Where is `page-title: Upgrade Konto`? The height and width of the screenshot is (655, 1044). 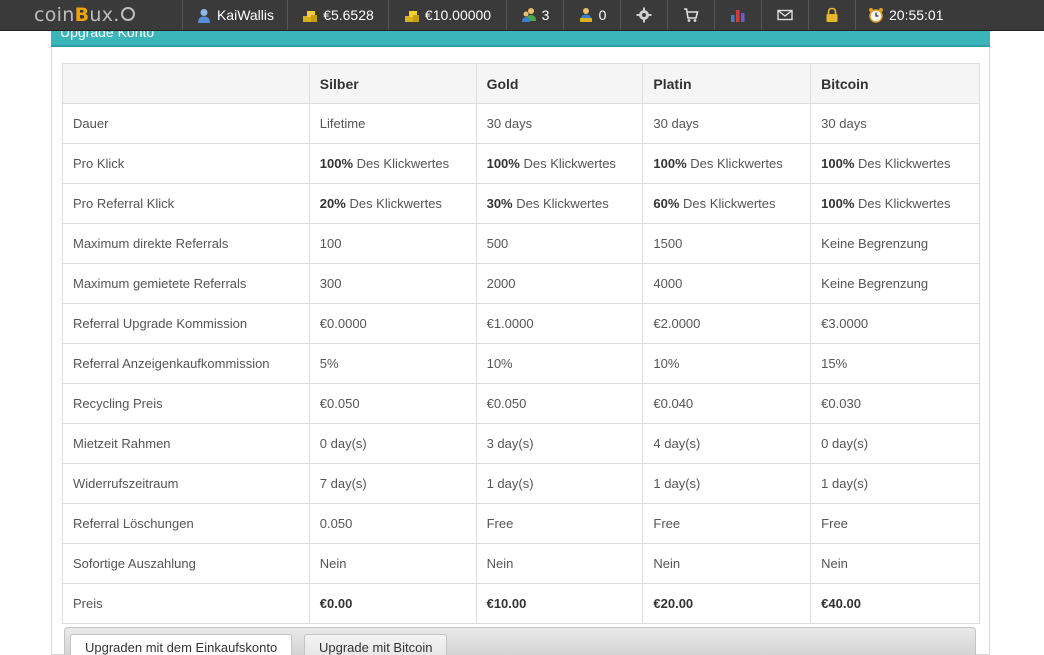
page-title: Upgrade Konto is located at coordinates (520, 39).